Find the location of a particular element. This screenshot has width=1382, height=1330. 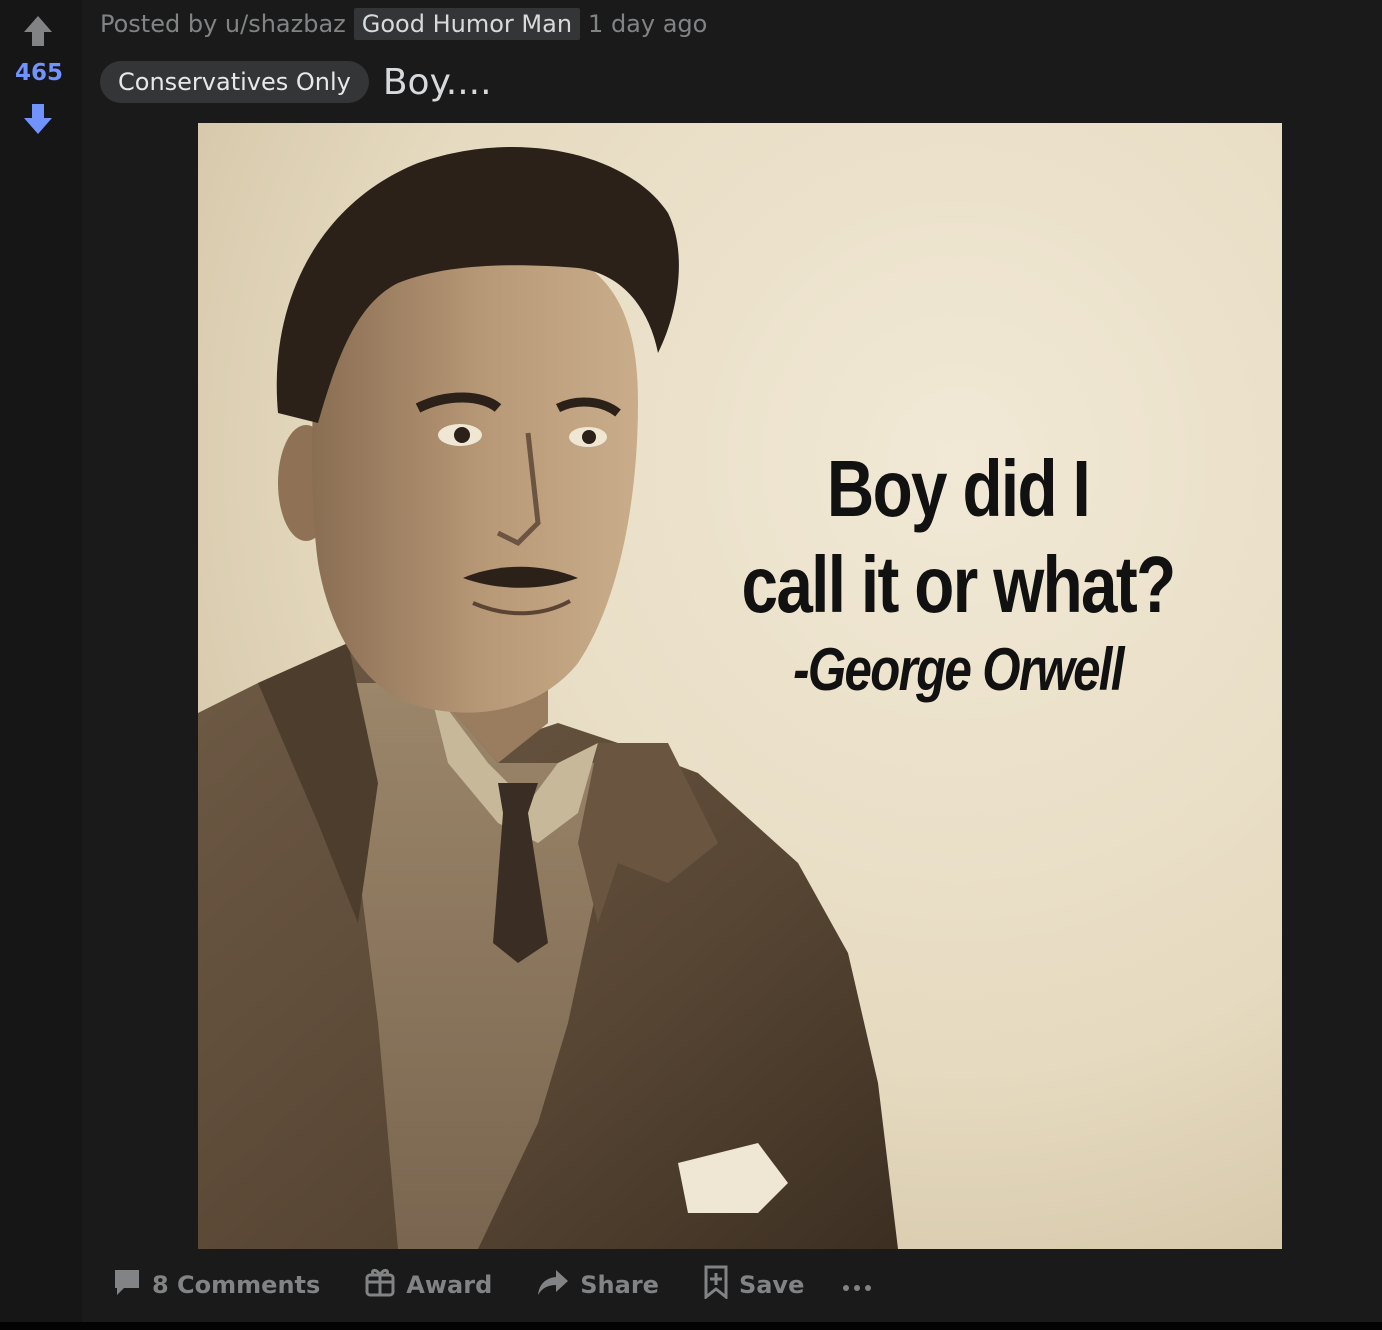

save-label: Save is located at coordinates (771, 1285).